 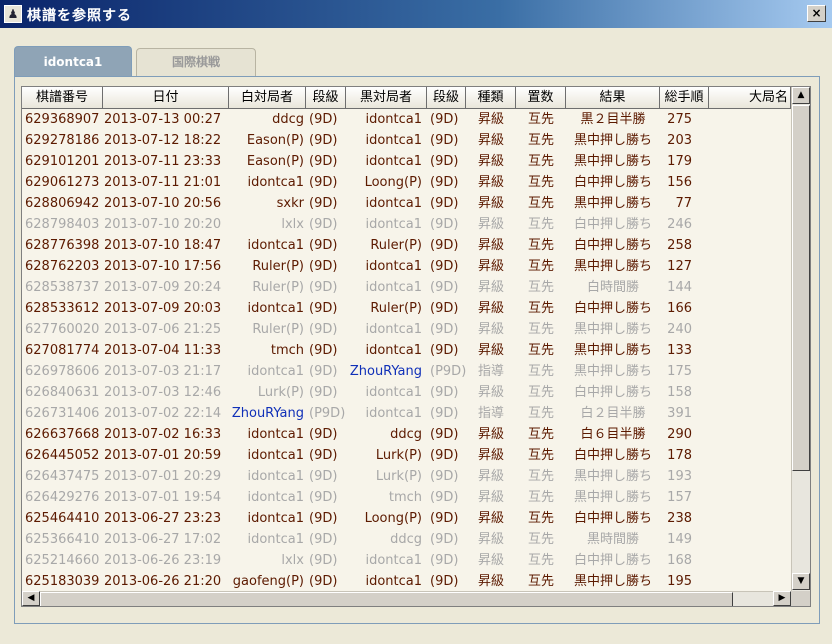 What do you see at coordinates (62, 266) in the screenshot?
I see `cell-game-id: 628762203` at bounding box center [62, 266].